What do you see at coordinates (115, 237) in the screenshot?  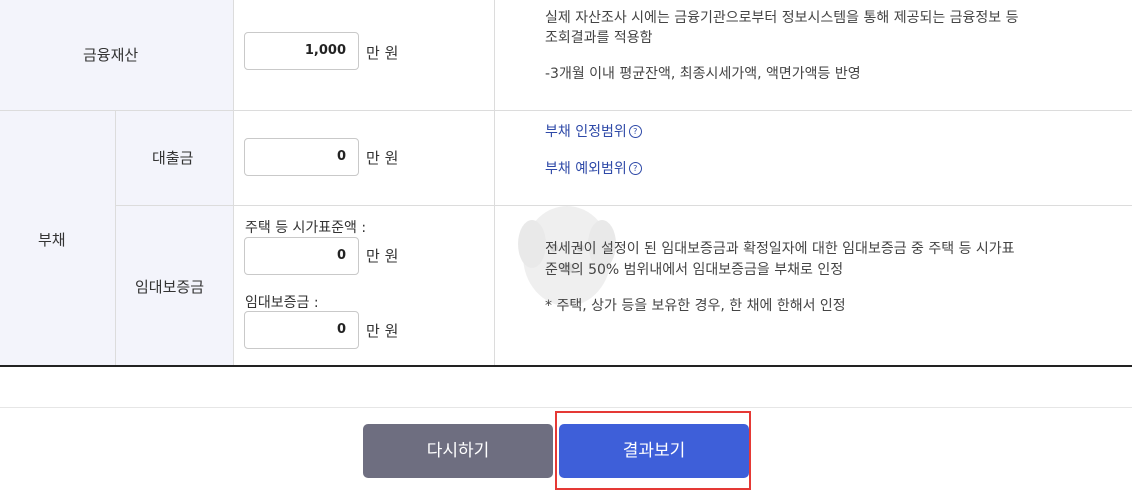 I see `divider-v-sub` at bounding box center [115, 237].